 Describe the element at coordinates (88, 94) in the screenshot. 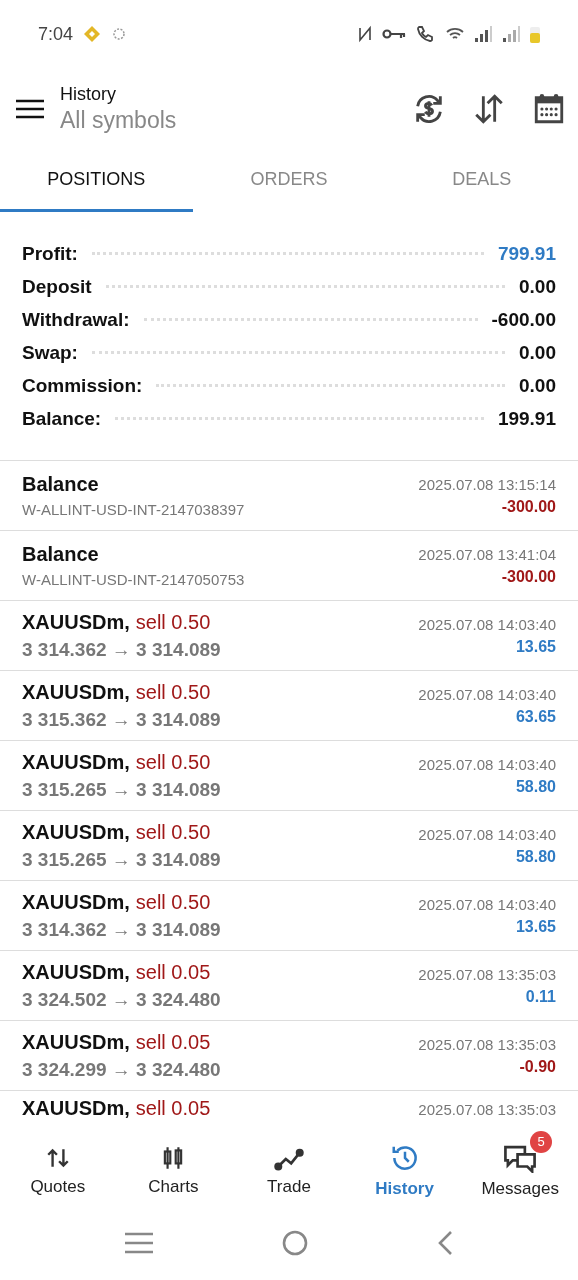

I see `screen-title: History` at that location.